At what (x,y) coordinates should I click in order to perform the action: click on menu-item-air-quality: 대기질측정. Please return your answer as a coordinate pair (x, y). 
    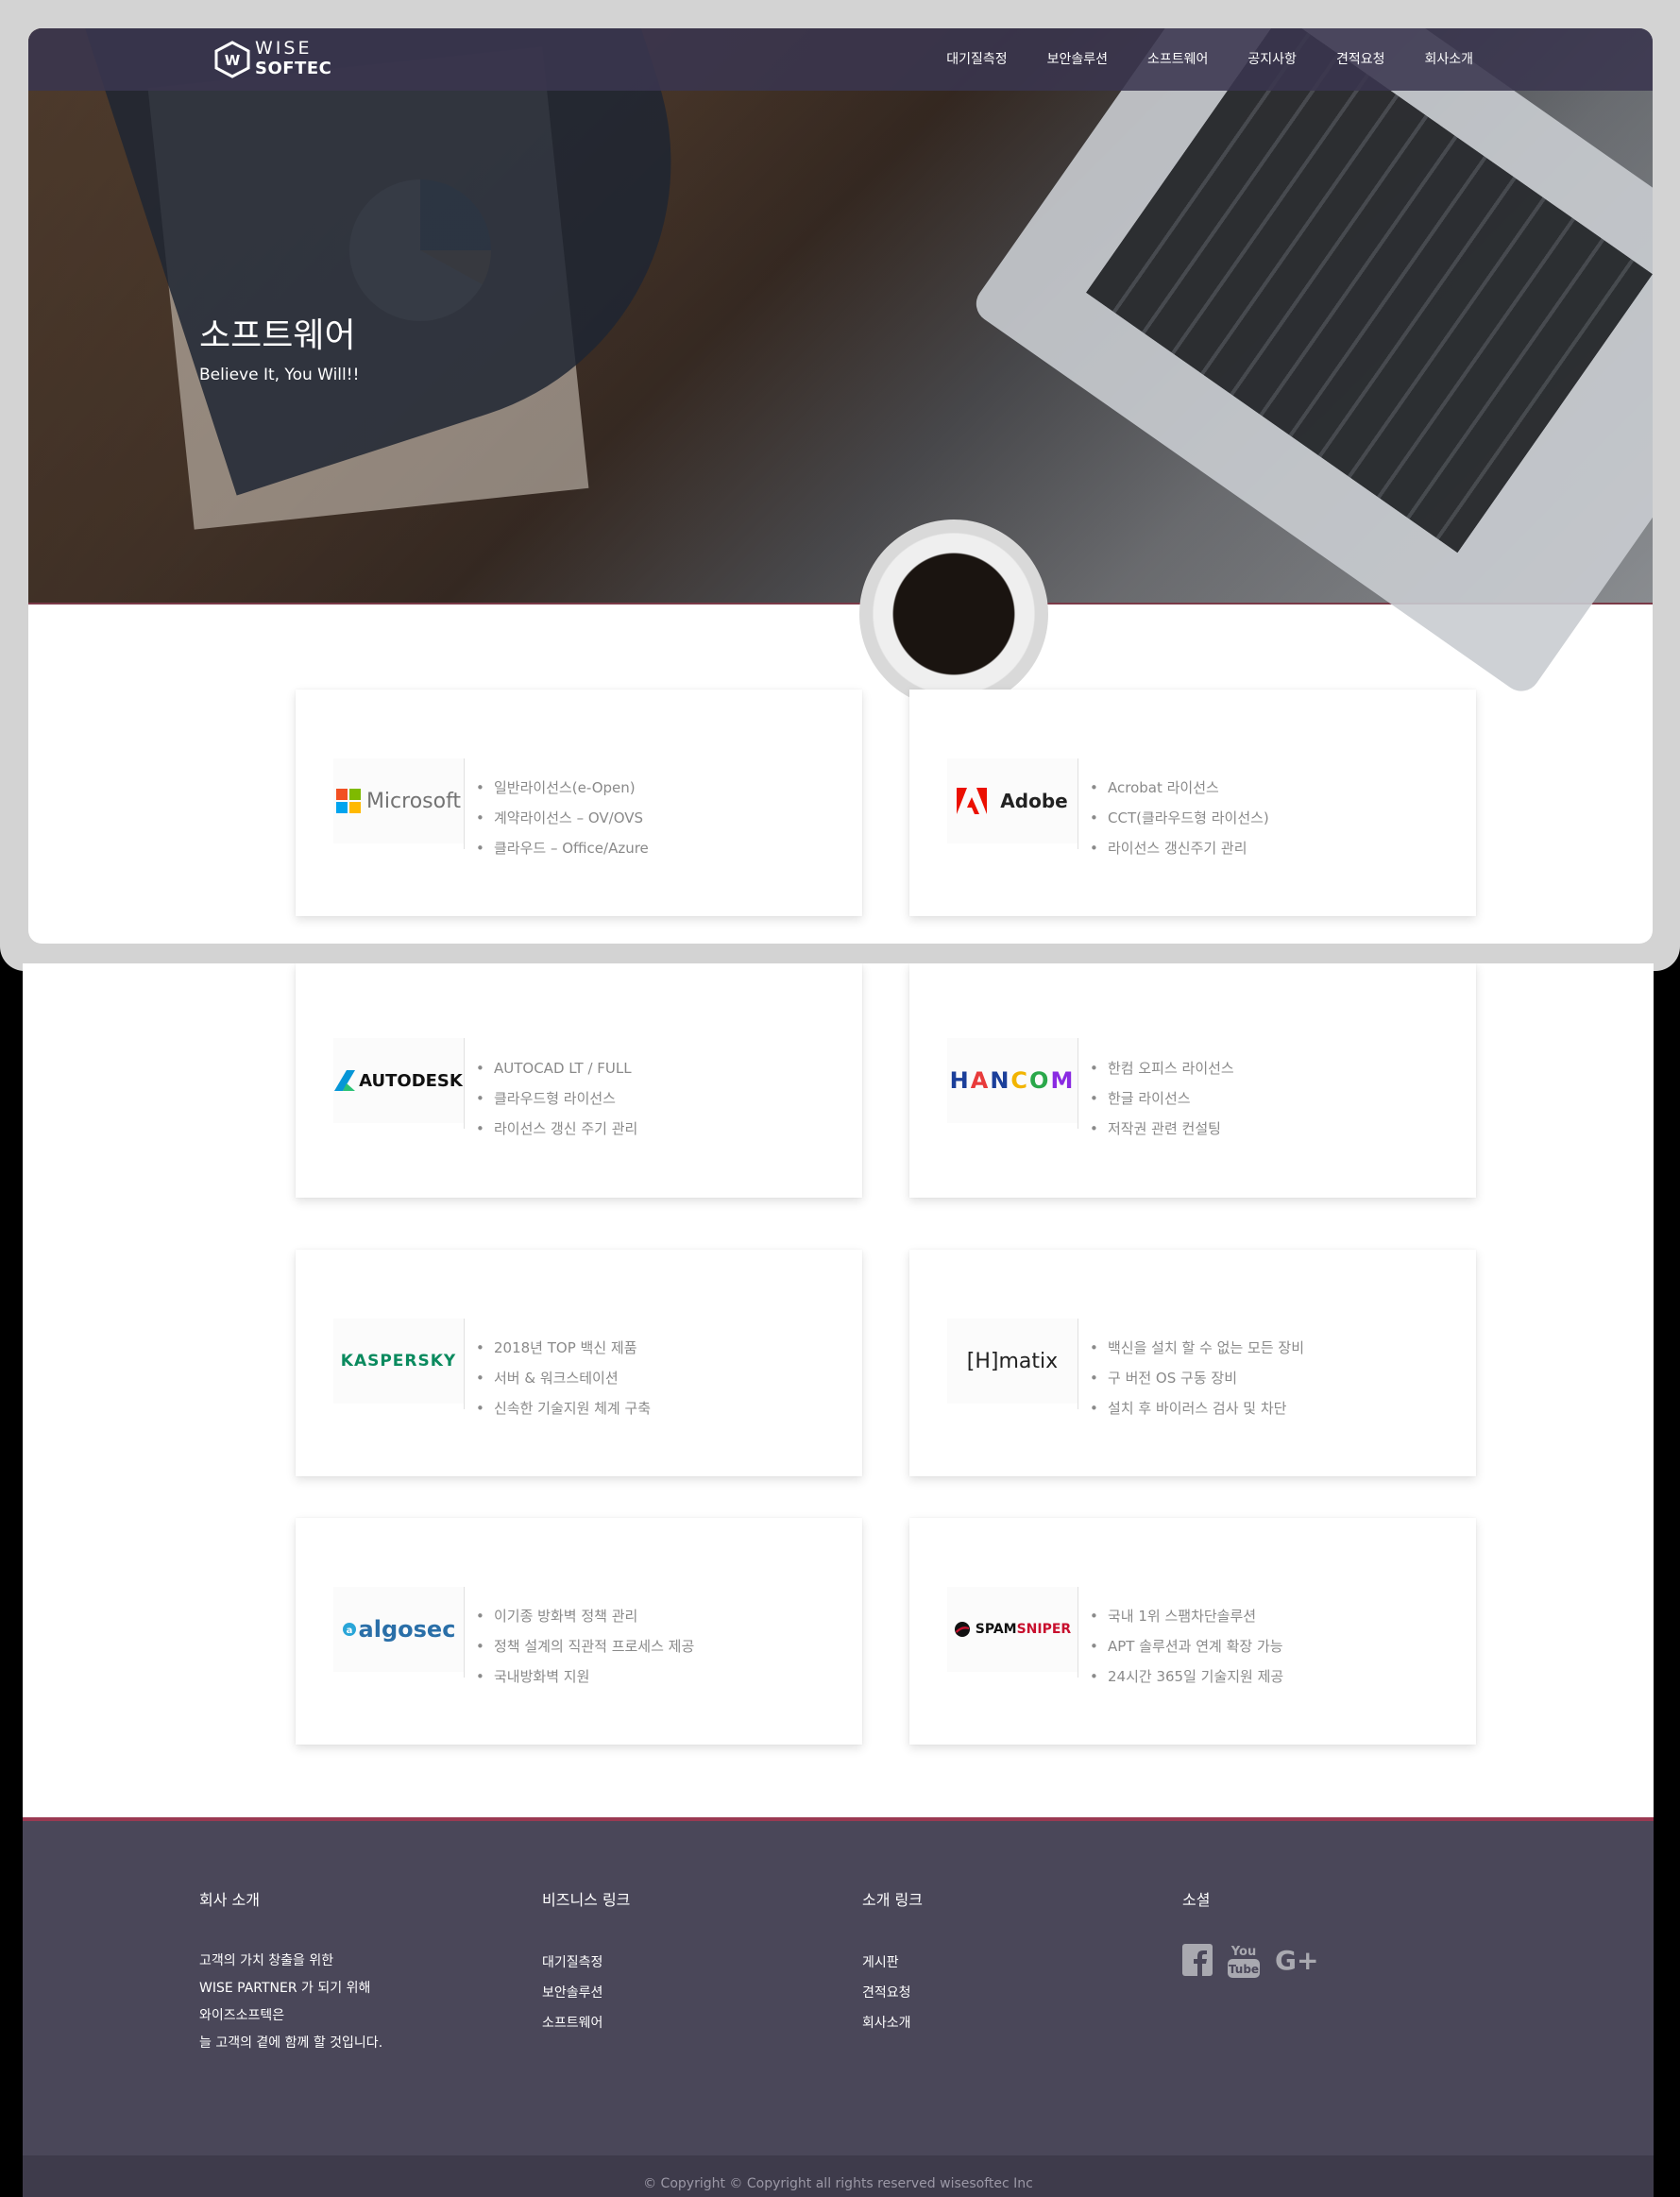
    Looking at the image, I should click on (976, 59).